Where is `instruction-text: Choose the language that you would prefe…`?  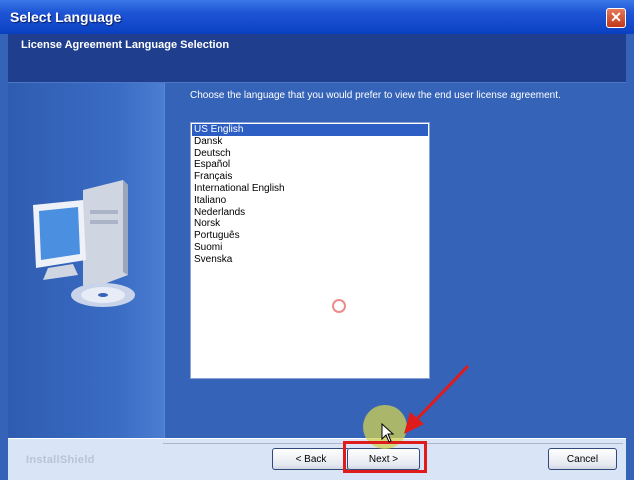 instruction-text: Choose the language that you would prefe… is located at coordinates (375, 95).